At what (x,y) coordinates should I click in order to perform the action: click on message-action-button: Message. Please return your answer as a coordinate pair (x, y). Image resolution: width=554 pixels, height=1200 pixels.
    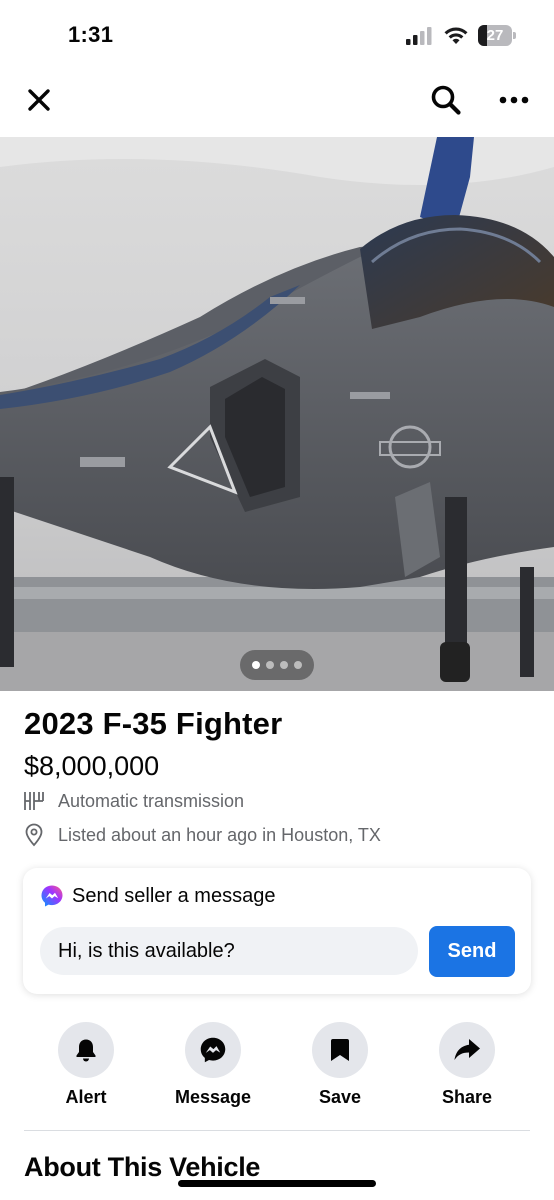
    Looking at the image, I should click on (213, 1067).